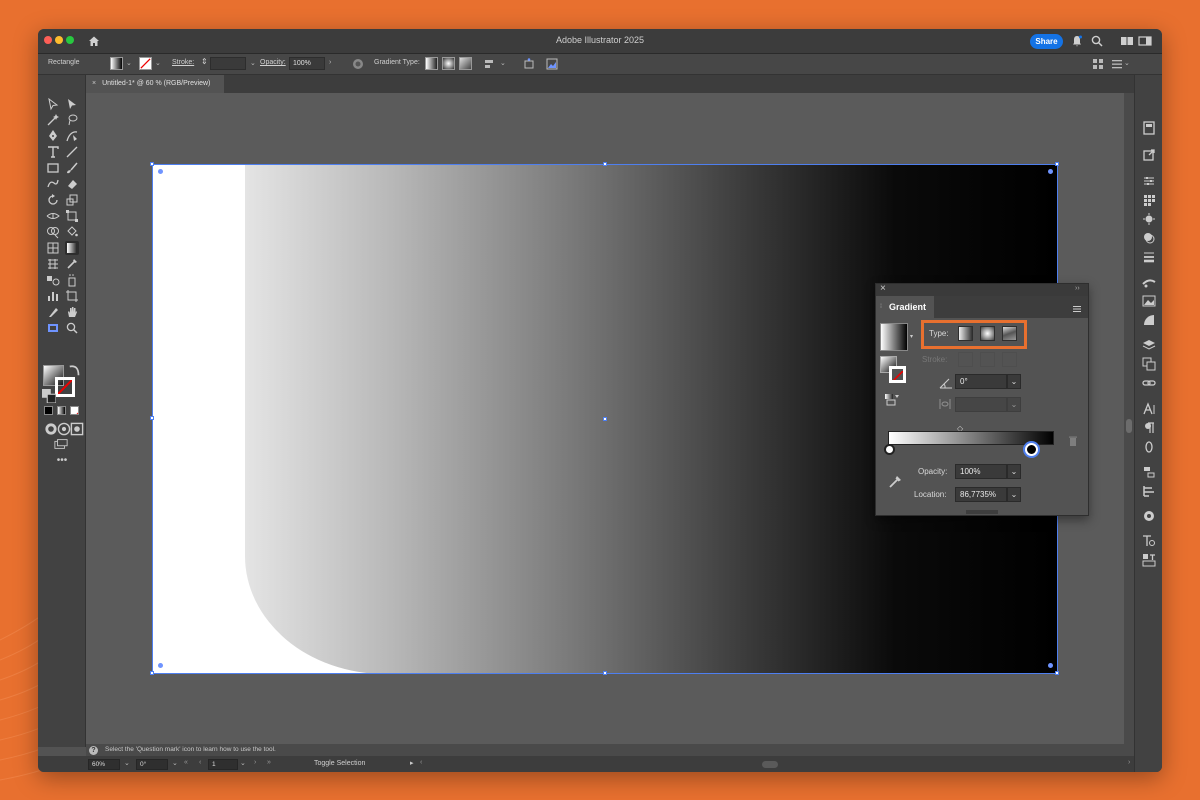 The height and width of the screenshot is (800, 1200). I want to click on artboard-dropdown-icon: ⌄, so click(243, 763).